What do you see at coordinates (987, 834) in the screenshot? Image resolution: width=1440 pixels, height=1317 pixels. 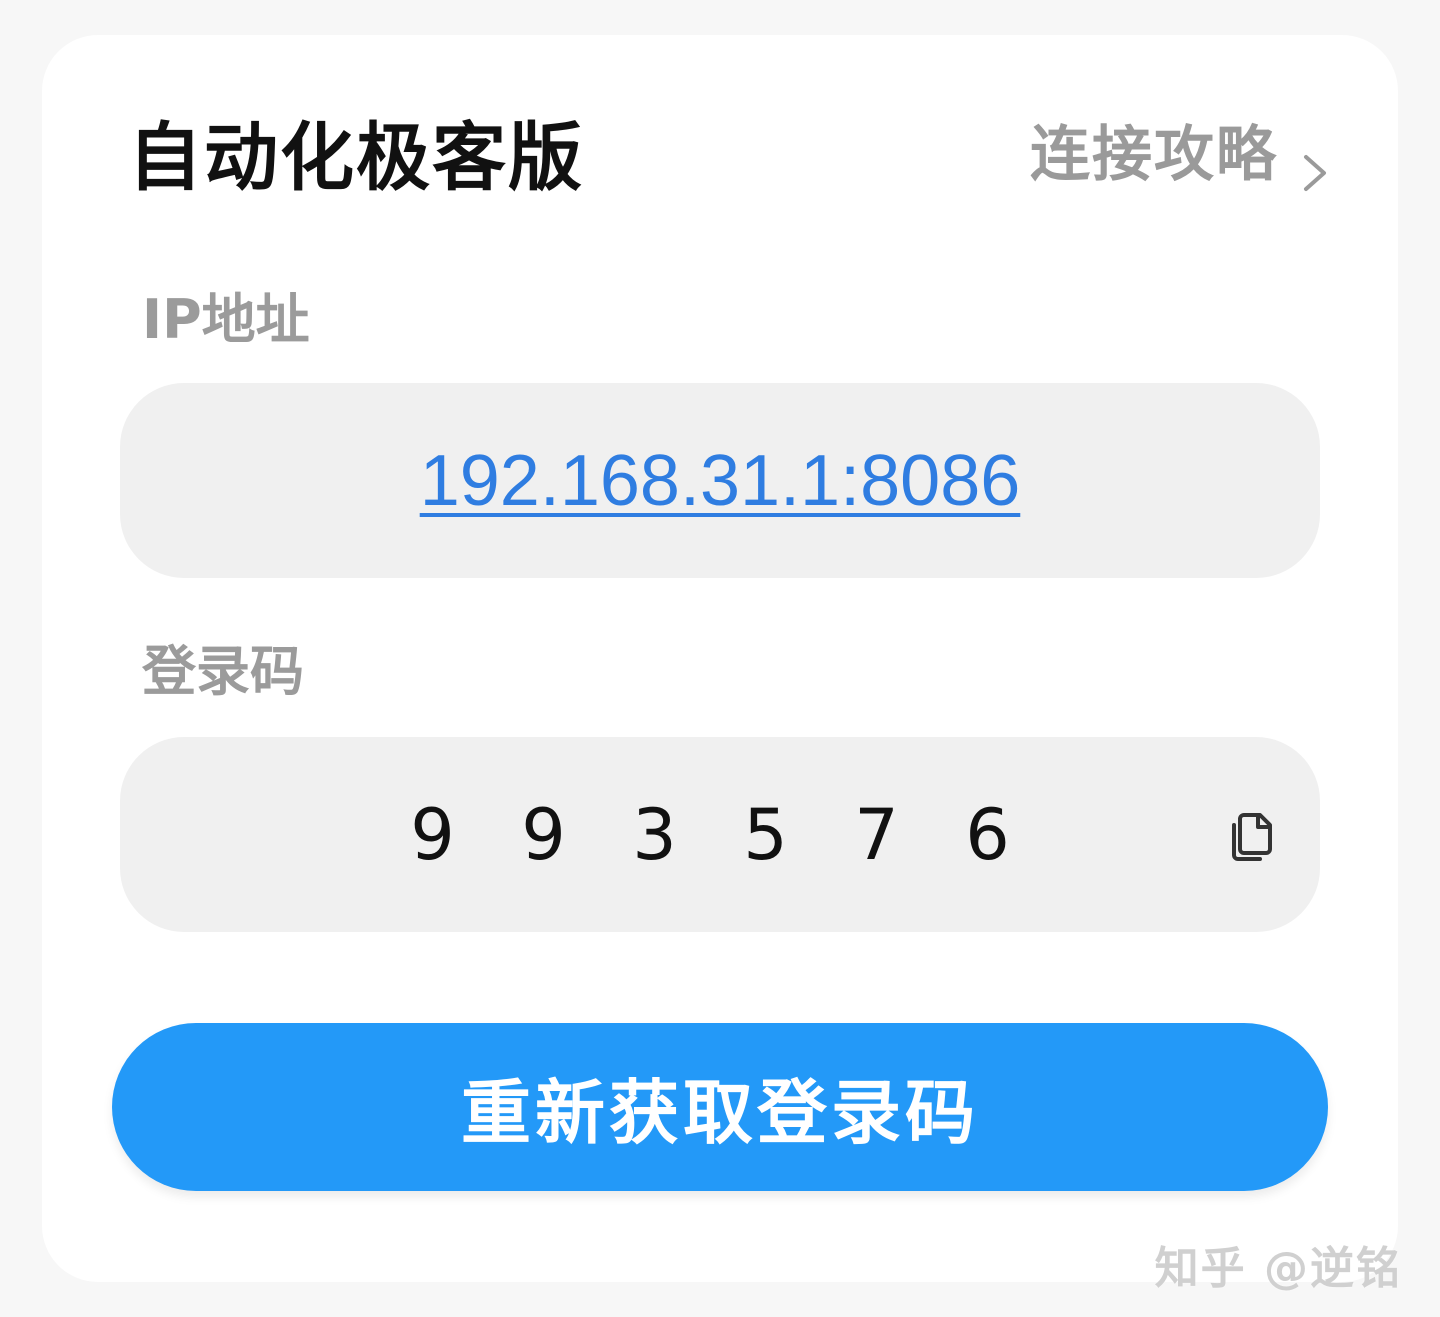 I see `code-digit: 6` at bounding box center [987, 834].